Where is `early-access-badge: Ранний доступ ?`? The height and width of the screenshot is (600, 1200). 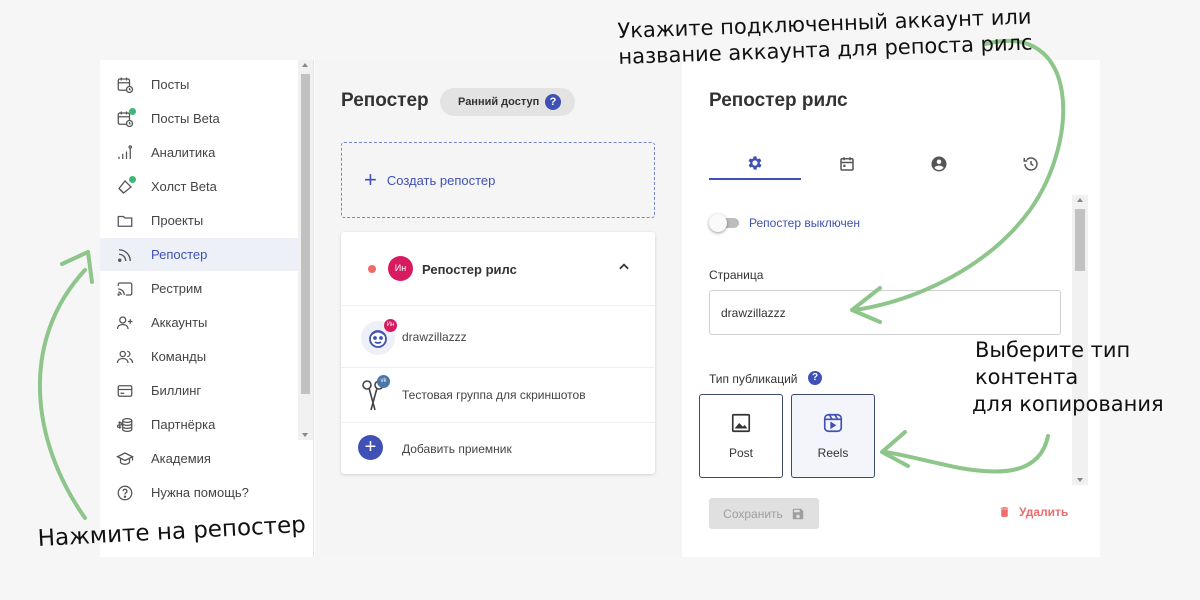 early-access-badge: Ранний доступ ? is located at coordinates (507, 102).